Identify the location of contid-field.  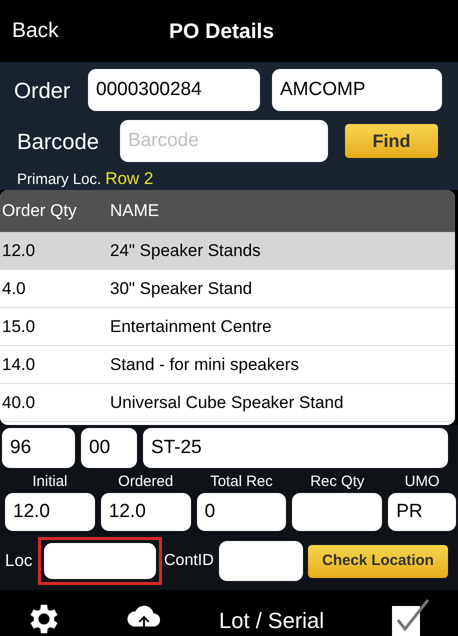
(261, 561).